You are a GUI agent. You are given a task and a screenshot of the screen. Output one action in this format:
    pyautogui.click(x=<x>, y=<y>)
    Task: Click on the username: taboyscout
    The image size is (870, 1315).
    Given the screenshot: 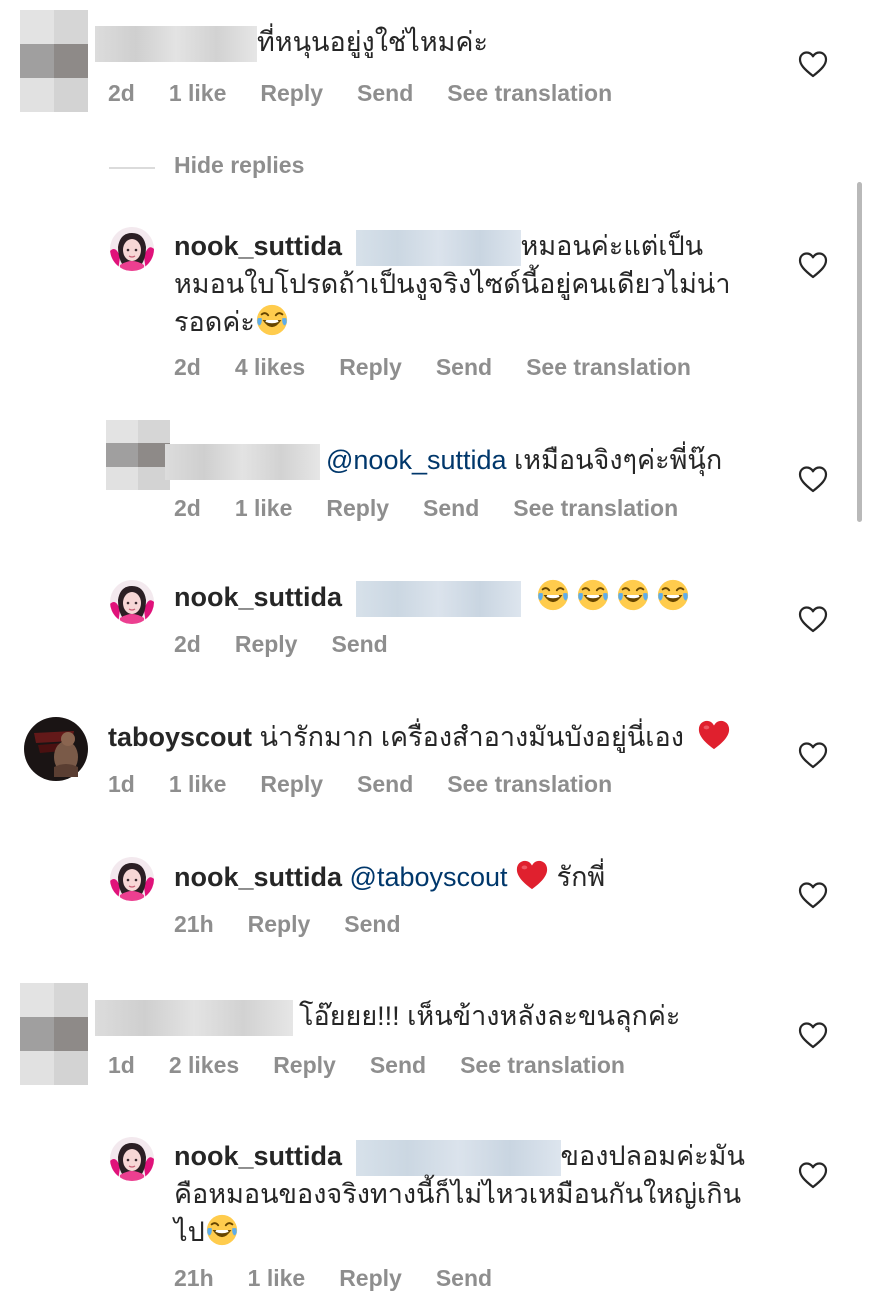 What is the action you would take?
    pyautogui.click(x=180, y=737)
    